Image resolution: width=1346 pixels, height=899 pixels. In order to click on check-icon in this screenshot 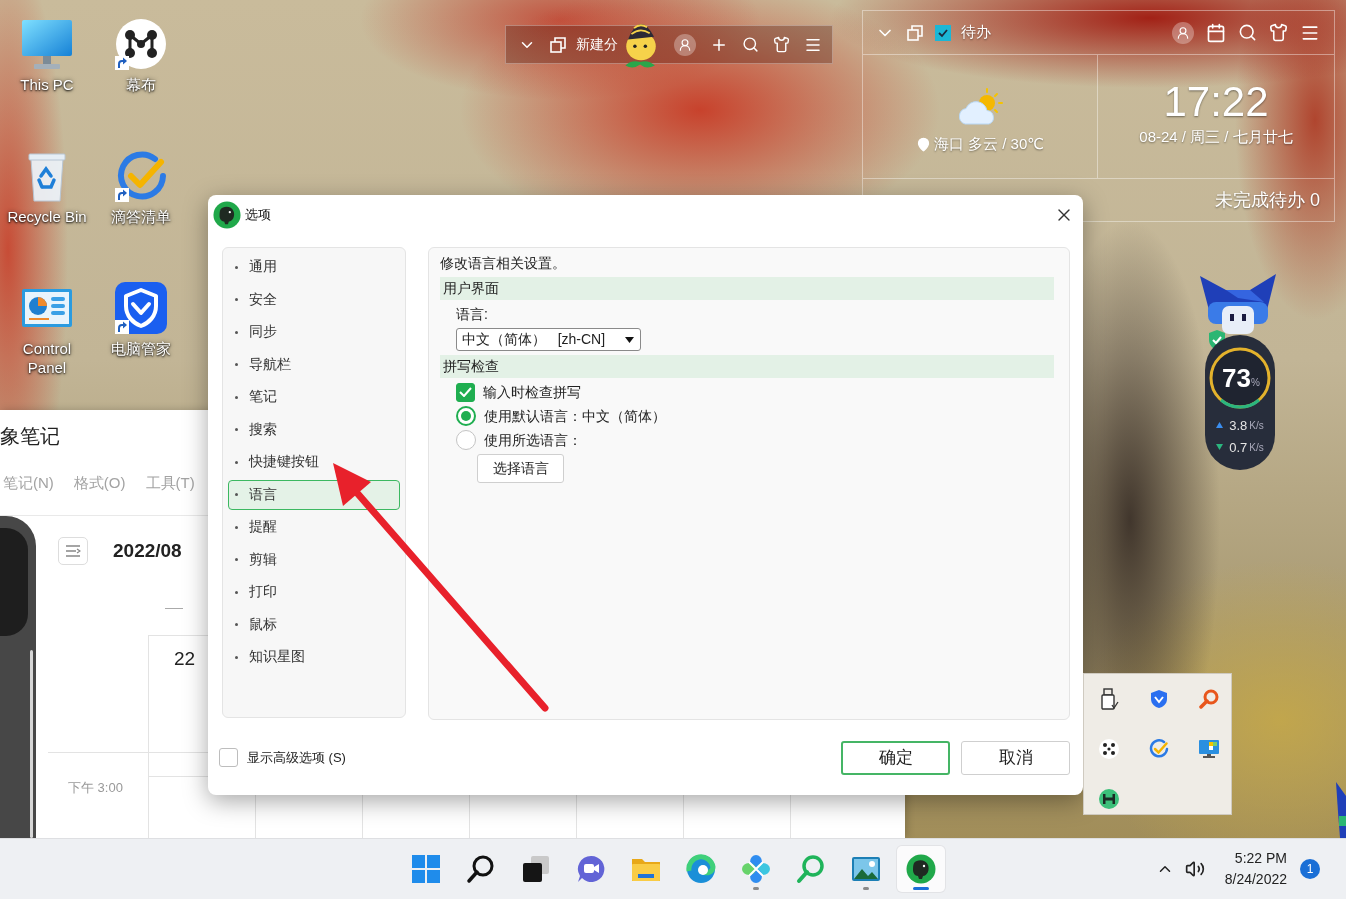, I will do `click(465, 392)`.